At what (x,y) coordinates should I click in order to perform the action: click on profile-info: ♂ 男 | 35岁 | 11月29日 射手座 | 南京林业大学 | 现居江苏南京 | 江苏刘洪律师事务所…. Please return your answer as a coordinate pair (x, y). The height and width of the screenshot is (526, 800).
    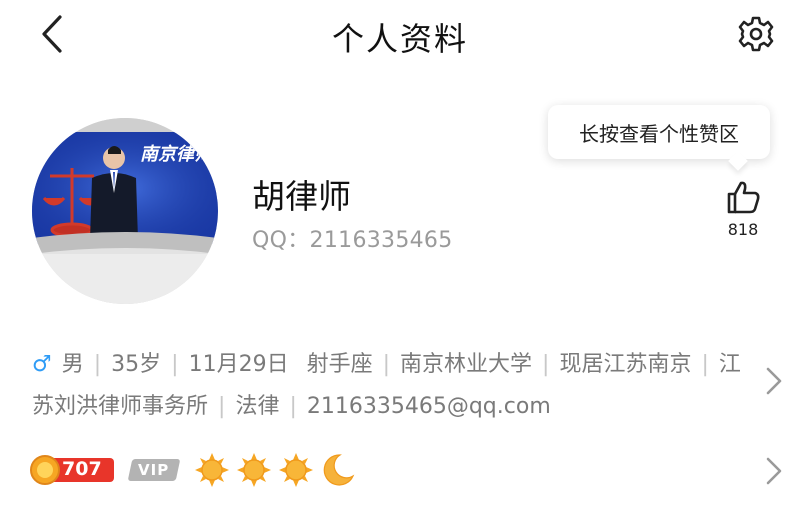
    Looking at the image, I should click on (390, 386).